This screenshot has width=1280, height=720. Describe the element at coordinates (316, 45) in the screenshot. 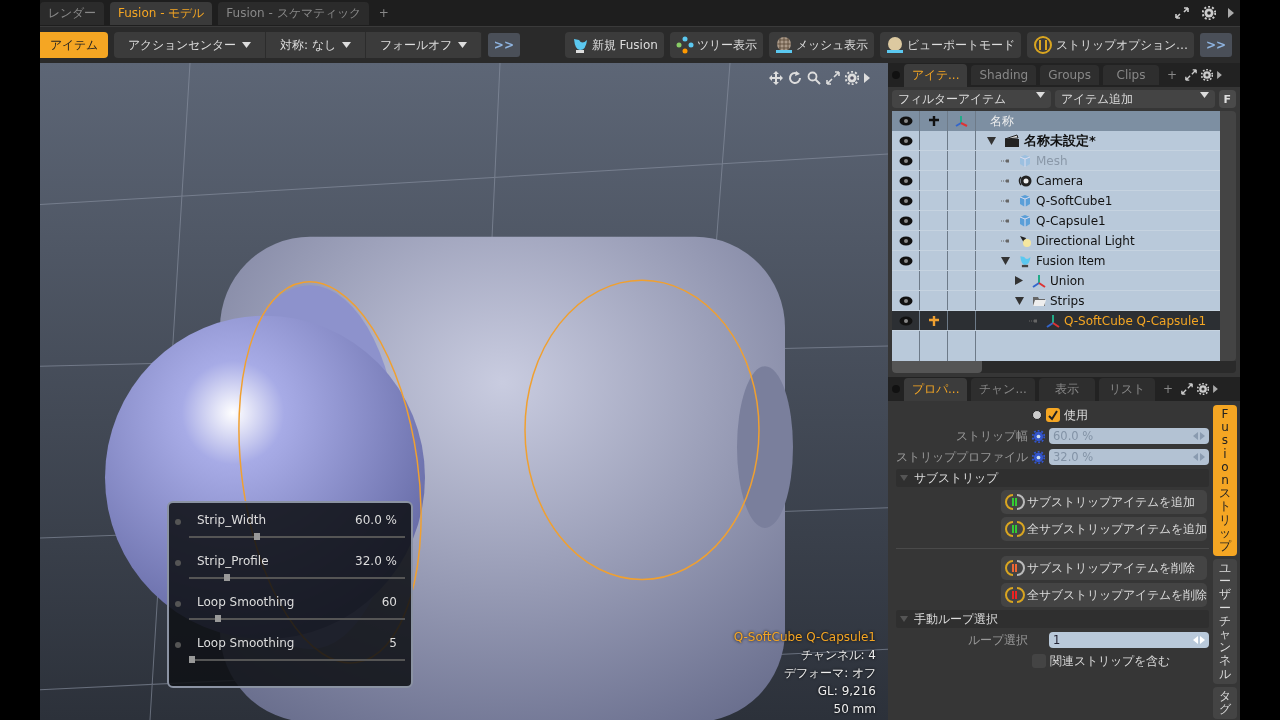

I see `toolbar-dropdown: 対称: なし` at that location.